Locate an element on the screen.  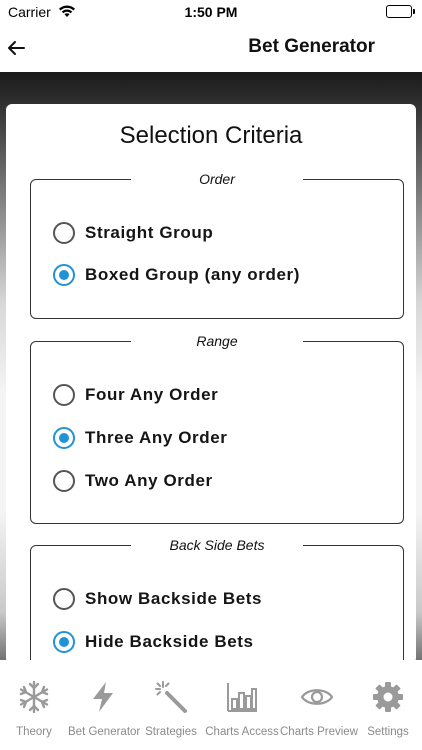
tab-theory: Theory is located at coordinates (34, 702).